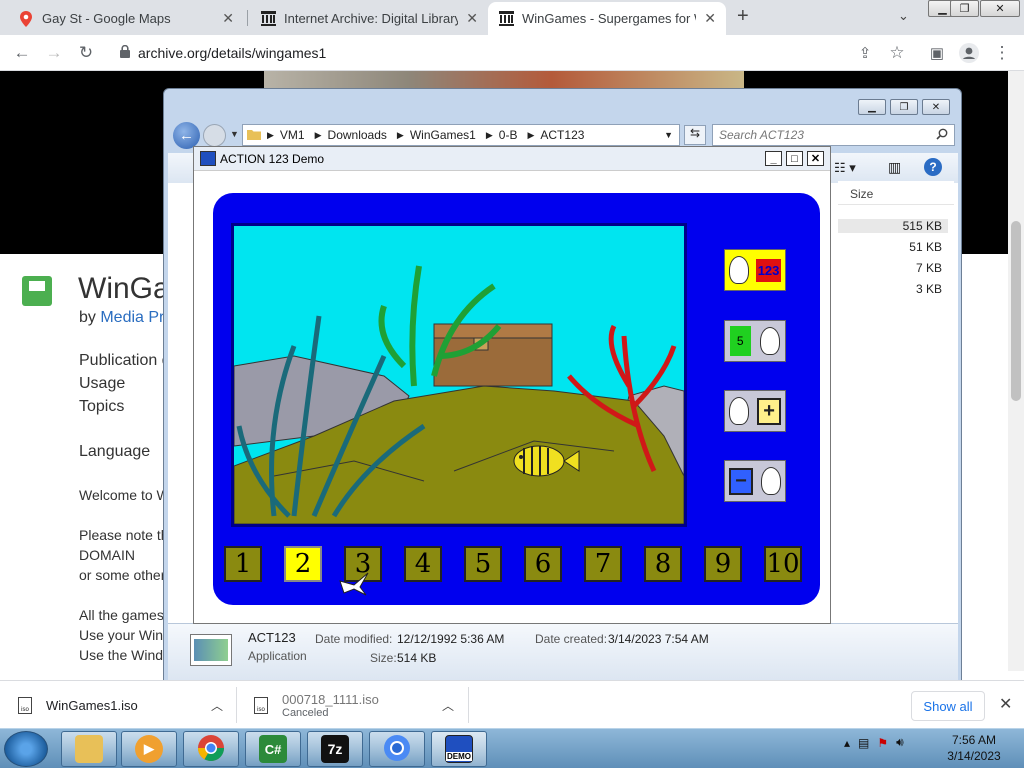  What do you see at coordinates (272, 637) in the screenshot?
I see `details-file-name: ACT123` at bounding box center [272, 637].